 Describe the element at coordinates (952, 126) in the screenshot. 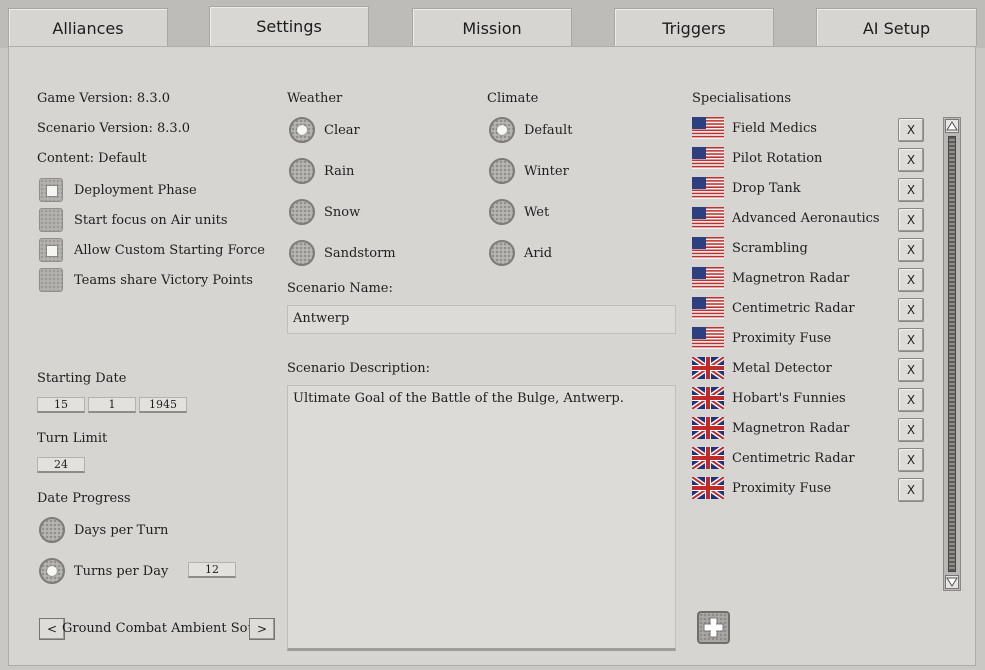

I see `triangle-up-icon` at that location.